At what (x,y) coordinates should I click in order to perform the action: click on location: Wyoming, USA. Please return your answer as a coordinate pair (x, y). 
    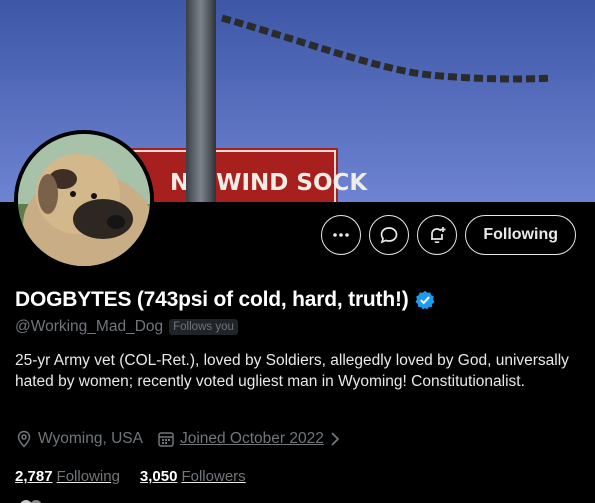
    Looking at the image, I should click on (79, 439).